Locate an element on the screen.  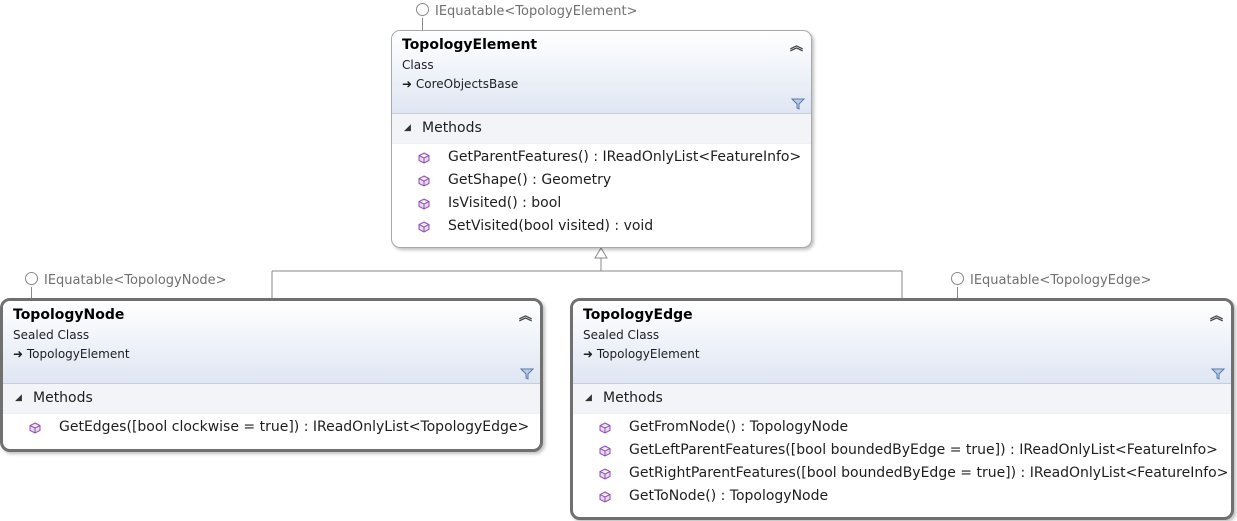
class-name: TopologyEdge is located at coordinates (638, 315).